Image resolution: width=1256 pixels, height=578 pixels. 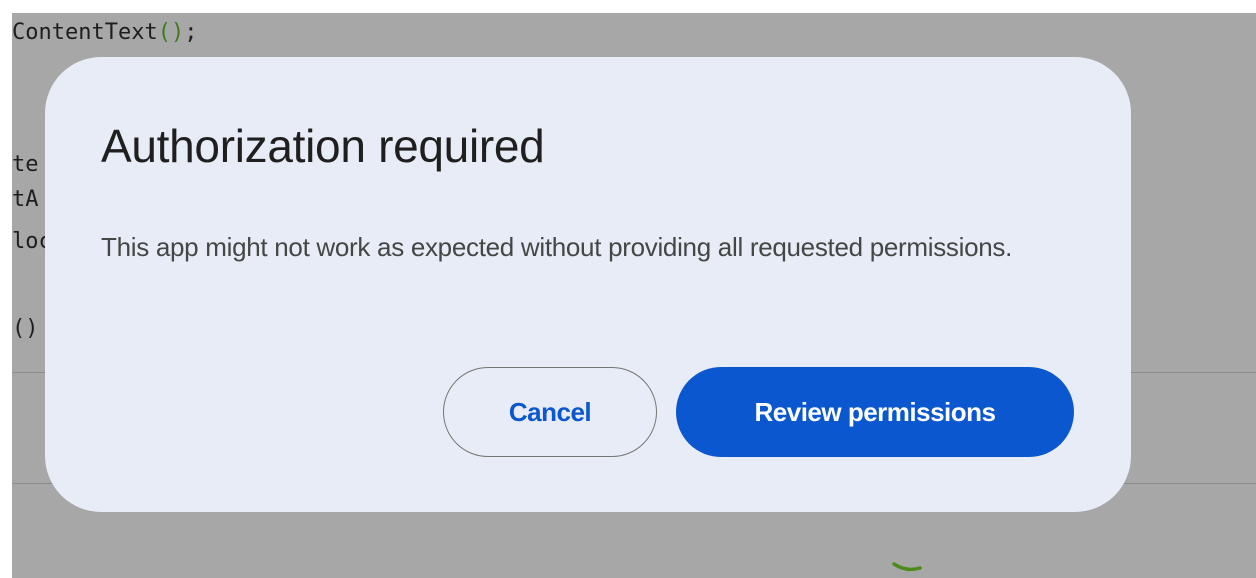 I want to click on code-token: ContentText, so click(x=85, y=32).